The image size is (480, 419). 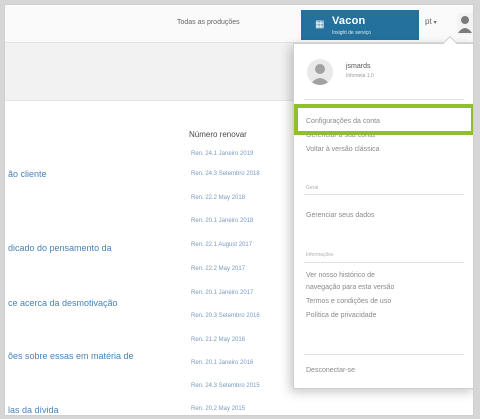 What do you see at coordinates (222, 293) in the screenshot?
I see `date-item: Ren. 20.1 Janeiro 2017` at bounding box center [222, 293].